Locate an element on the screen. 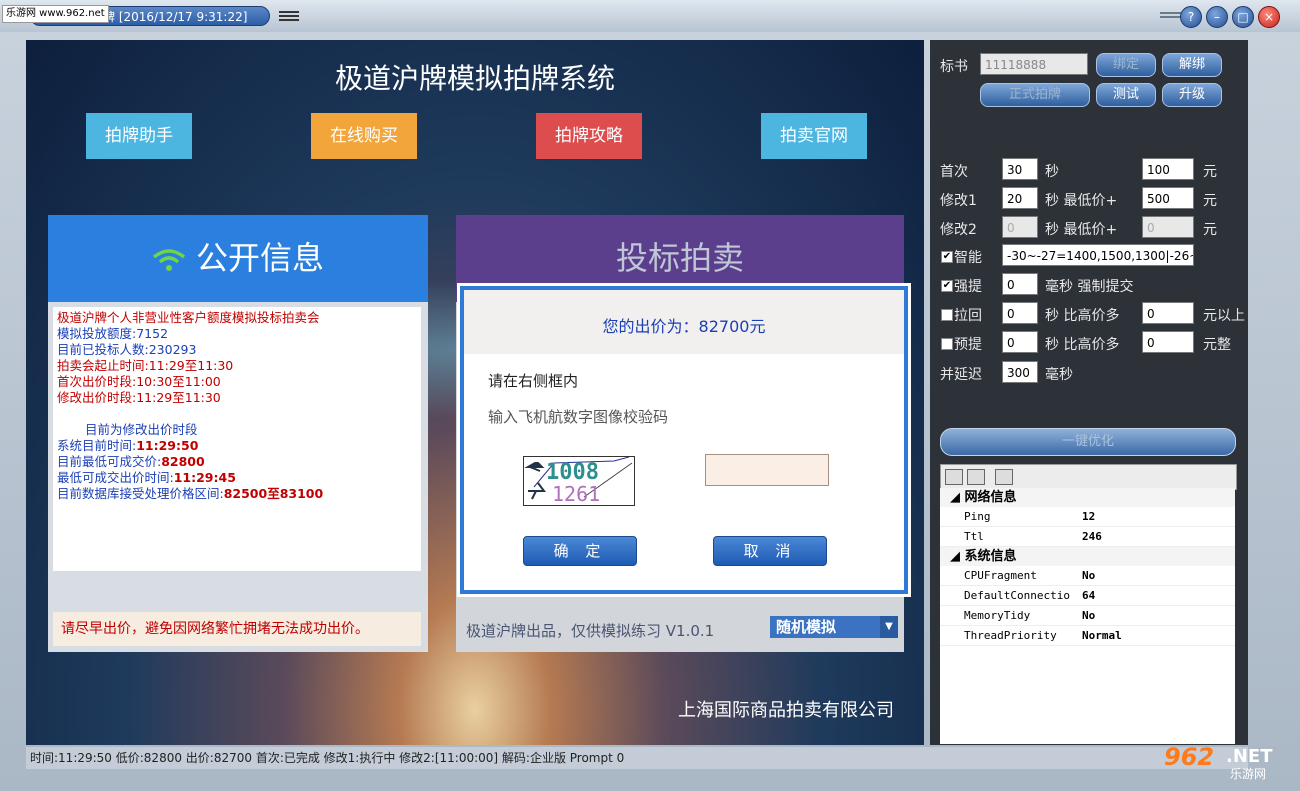 The image size is (1300, 791). delay-ms-input: 300 is located at coordinates (1020, 372).